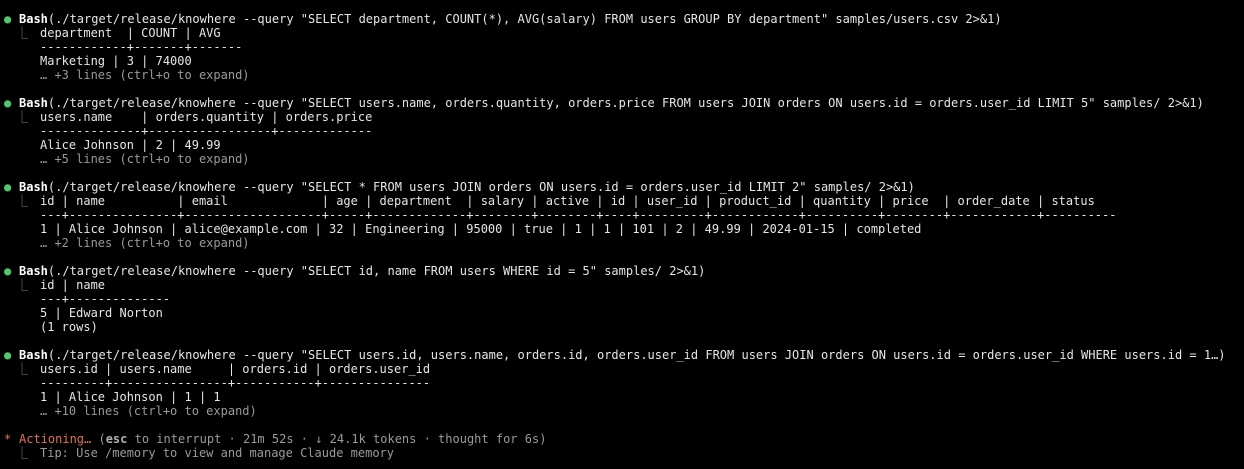  What do you see at coordinates (622, 411) in the screenshot?
I see `collapsed-lines-line: … +10 lines (ctrl+o to expand)` at bounding box center [622, 411].